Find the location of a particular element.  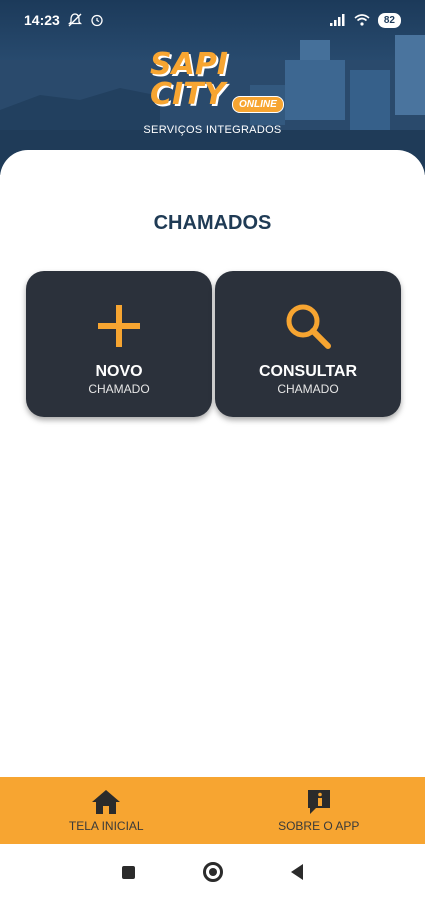

wifi-icon is located at coordinates (362, 20).